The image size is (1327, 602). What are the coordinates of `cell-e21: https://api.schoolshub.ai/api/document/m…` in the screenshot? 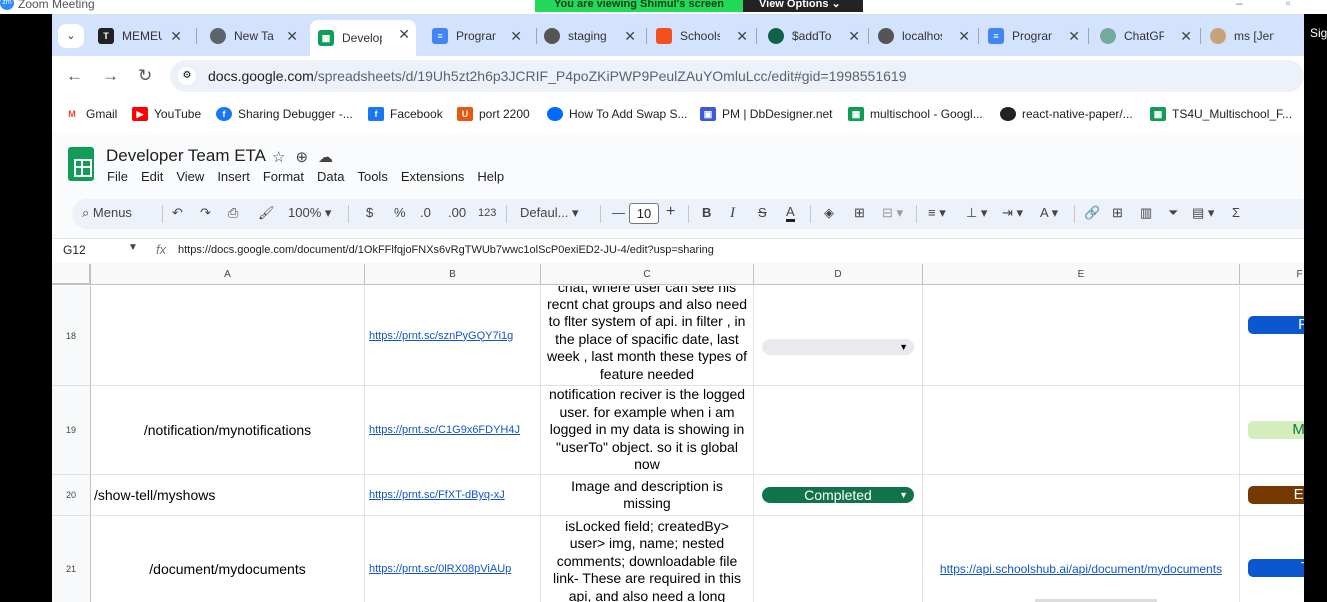 It's located at (1081, 559).